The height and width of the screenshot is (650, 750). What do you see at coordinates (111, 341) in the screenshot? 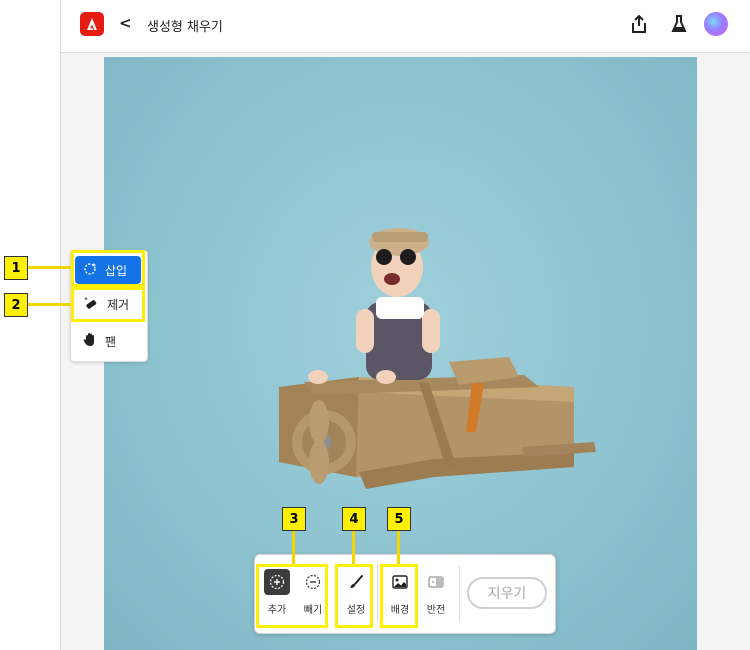
I see `tool-pan-label: 팬` at bounding box center [111, 341].